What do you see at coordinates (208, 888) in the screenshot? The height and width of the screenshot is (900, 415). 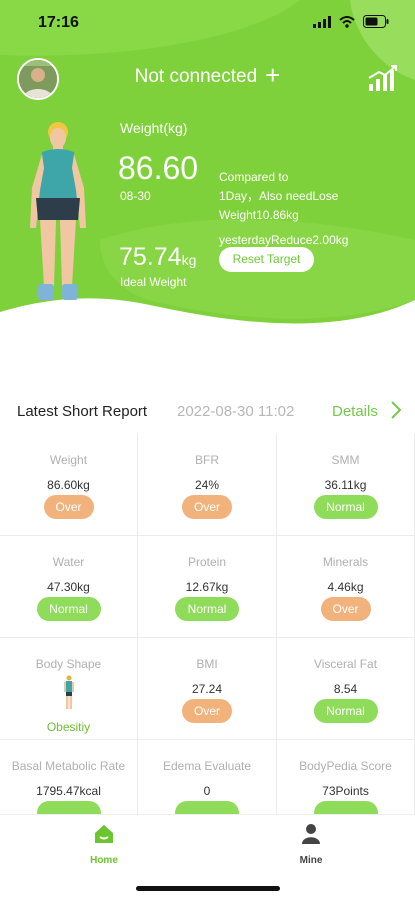 I see `home-indicator` at bounding box center [208, 888].